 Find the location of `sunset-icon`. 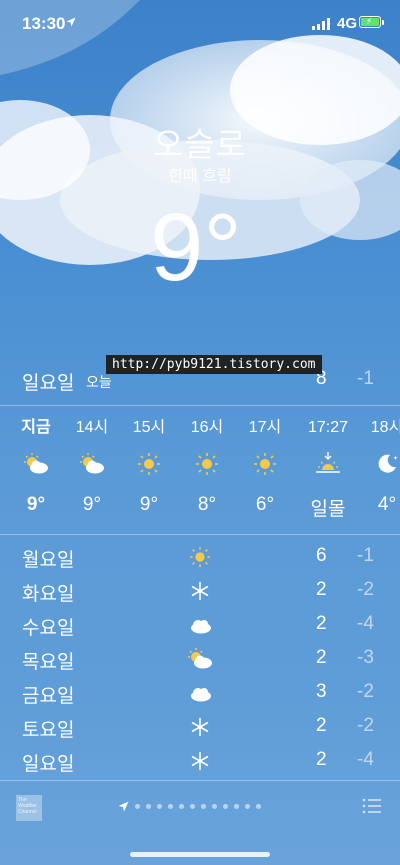

sunset-icon is located at coordinates (328, 464).